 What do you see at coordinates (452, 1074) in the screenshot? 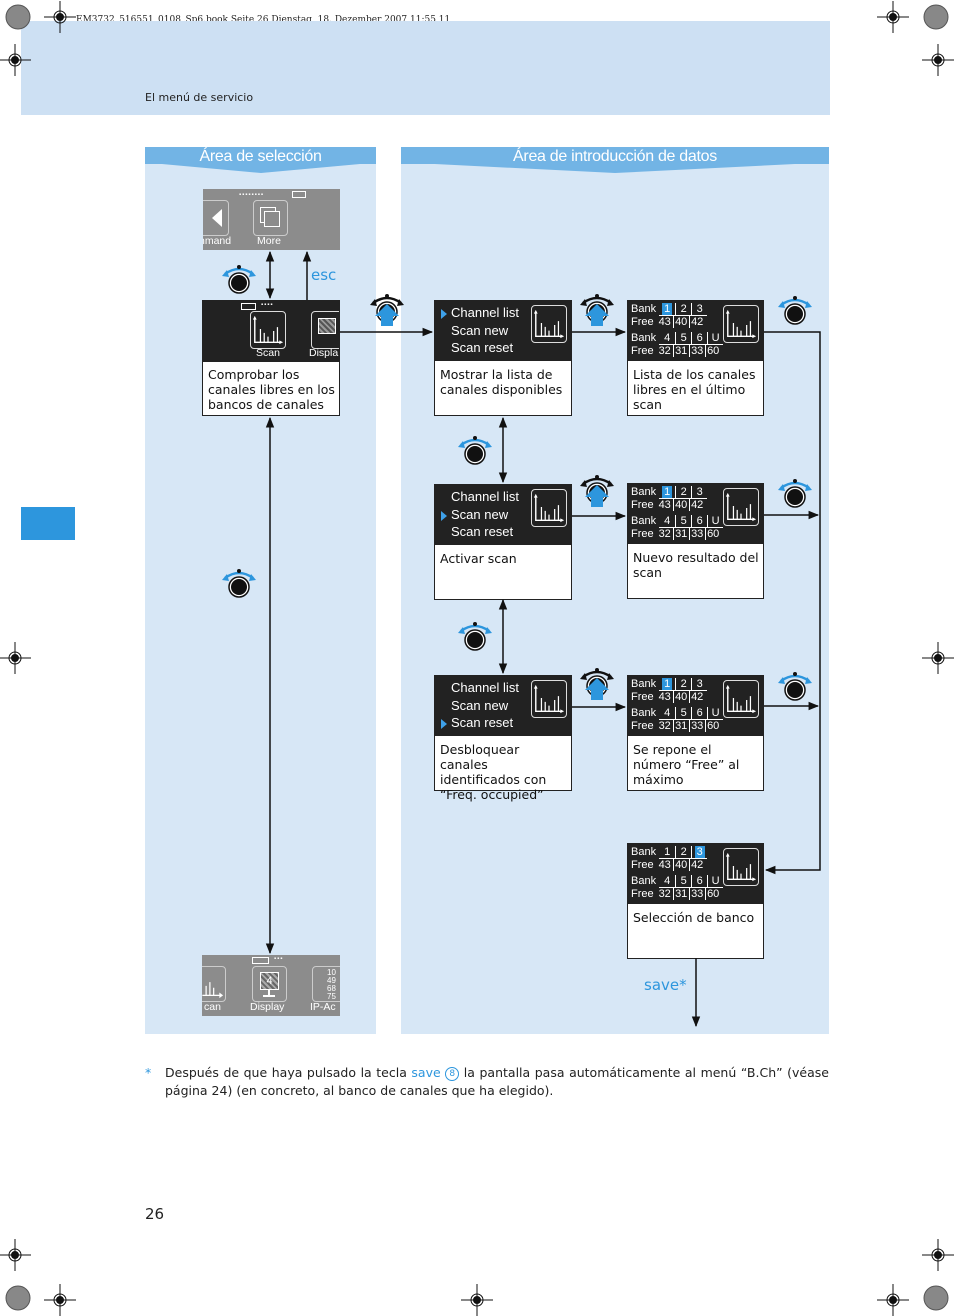
I see `key-number-badge: 8` at bounding box center [452, 1074].